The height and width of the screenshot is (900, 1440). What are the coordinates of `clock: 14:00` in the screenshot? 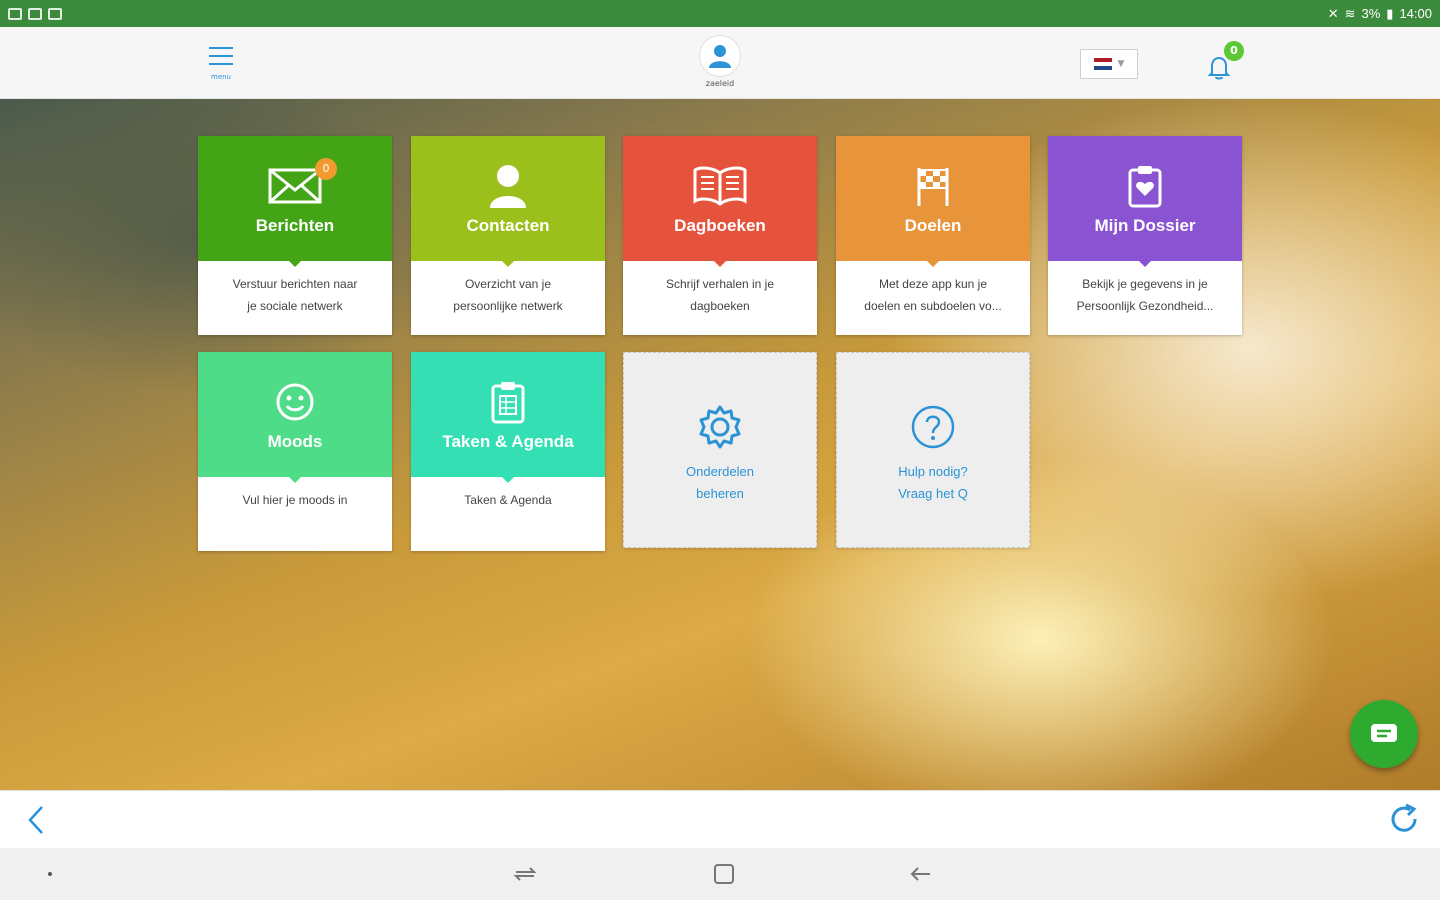 It's located at (1415, 13).